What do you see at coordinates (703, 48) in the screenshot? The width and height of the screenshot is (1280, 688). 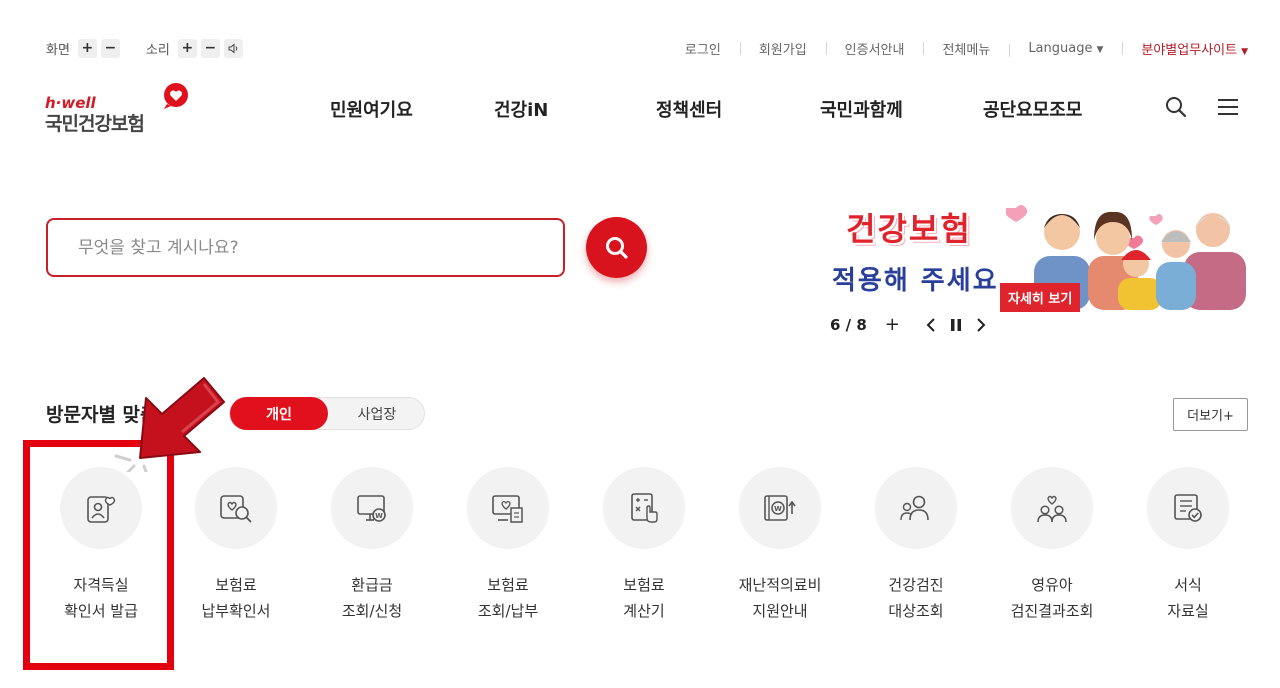 I see `login-link: 로그인` at bounding box center [703, 48].